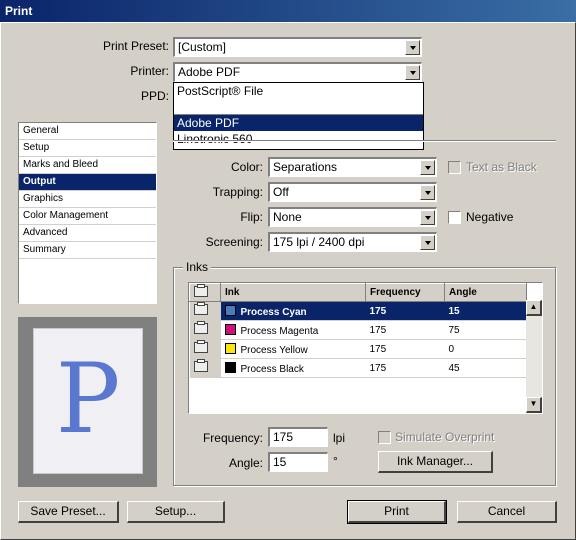  I want to click on dropdown-option: PostScript® File, so click(298, 91).